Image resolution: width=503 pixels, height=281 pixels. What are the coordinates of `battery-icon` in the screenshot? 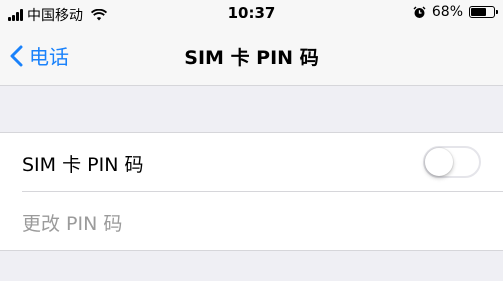 It's located at (483, 12).